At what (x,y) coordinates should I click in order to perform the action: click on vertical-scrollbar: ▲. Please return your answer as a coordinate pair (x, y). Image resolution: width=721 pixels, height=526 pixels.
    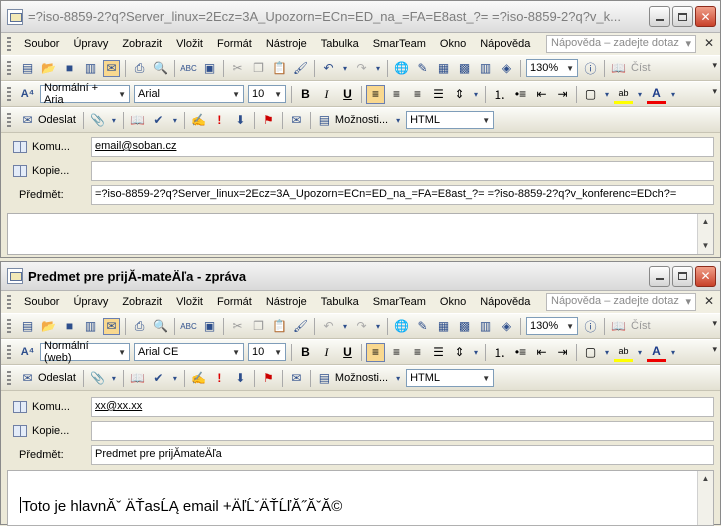
    Looking at the image, I should click on (705, 498).